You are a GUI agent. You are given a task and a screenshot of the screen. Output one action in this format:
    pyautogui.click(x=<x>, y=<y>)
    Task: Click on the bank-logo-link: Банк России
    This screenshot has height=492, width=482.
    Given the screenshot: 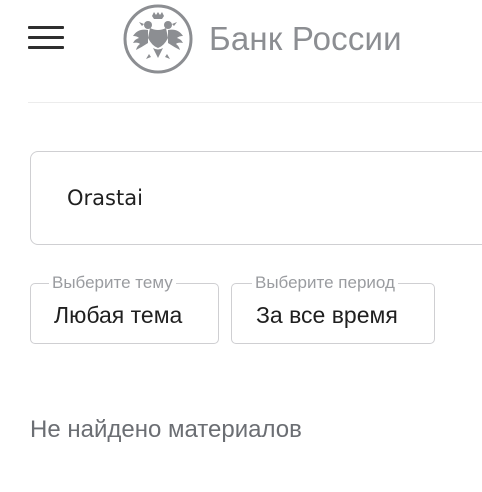 What is the action you would take?
    pyautogui.click(x=262, y=39)
    